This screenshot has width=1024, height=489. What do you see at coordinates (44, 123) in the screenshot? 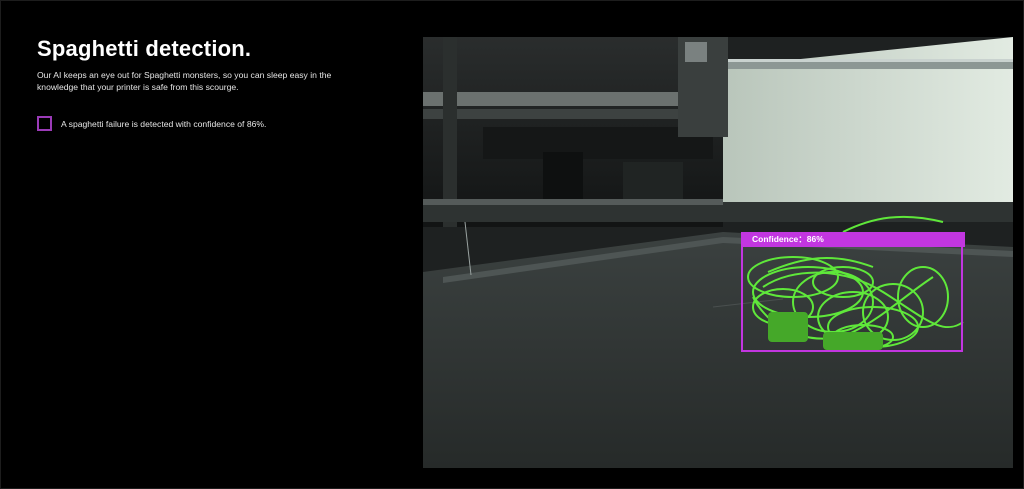
I see `legend-swatch` at bounding box center [44, 123].